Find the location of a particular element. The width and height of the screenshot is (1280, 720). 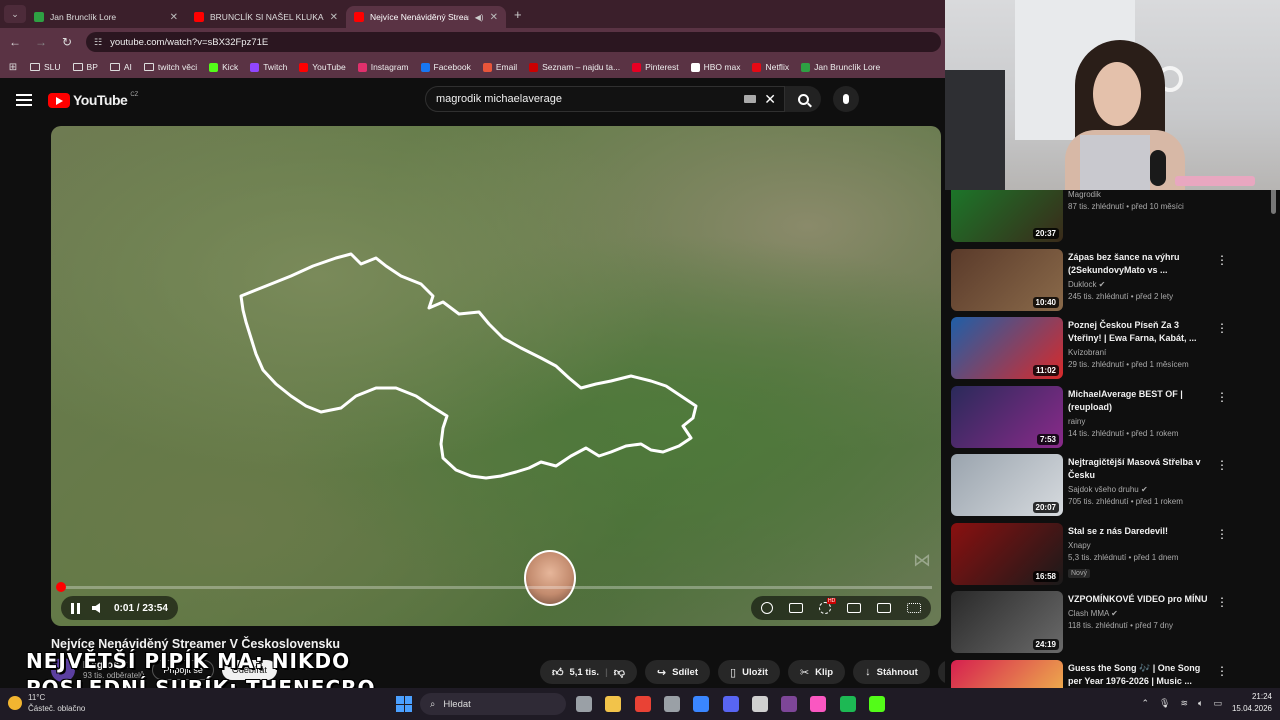

bookmark-item: AI is located at coordinates (121, 67).